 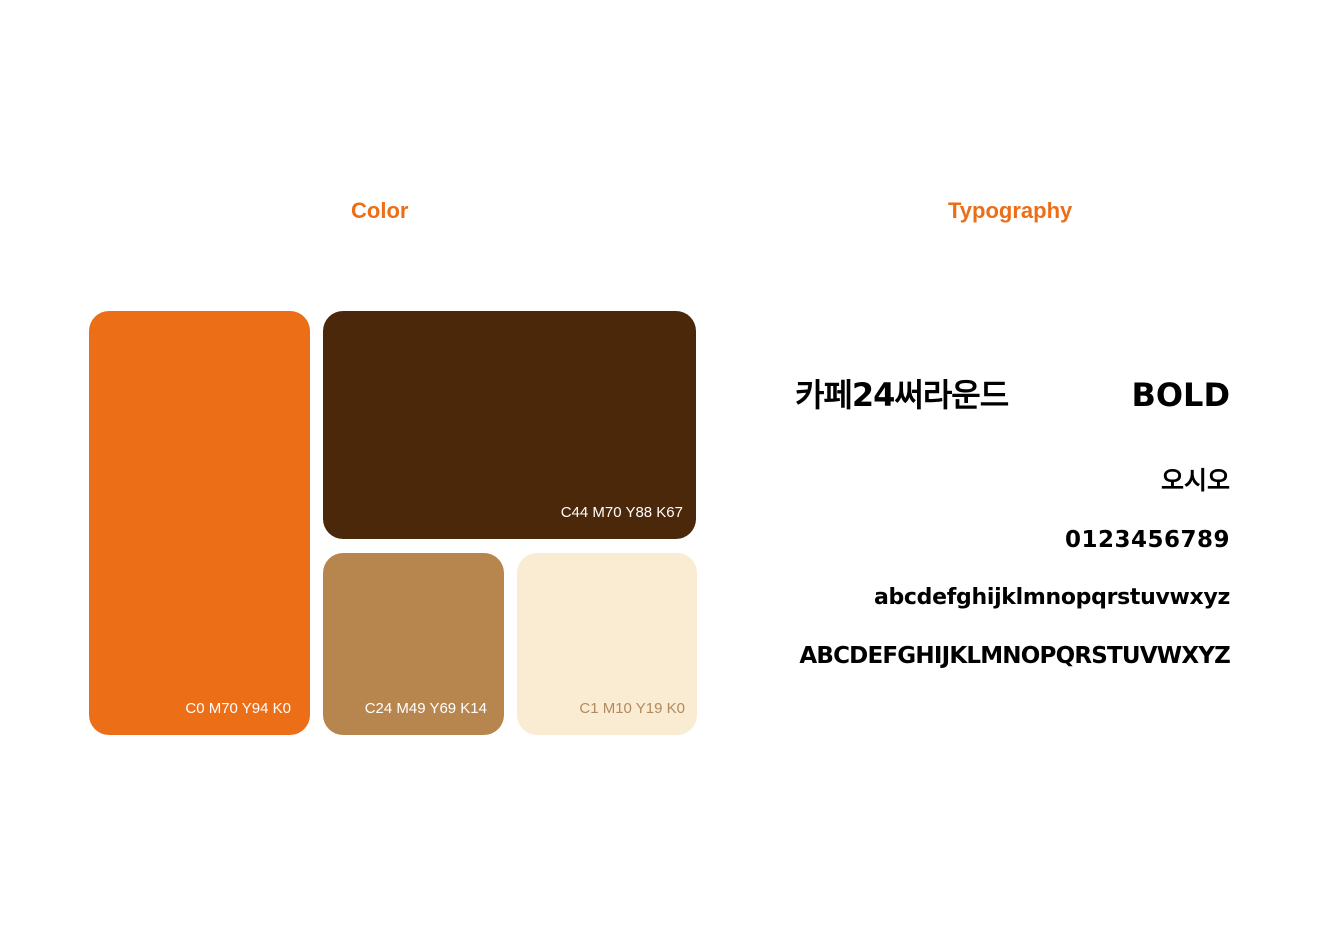 What do you see at coordinates (199, 523) in the screenshot?
I see `color-swatch-orange: C0 M70 Y94 K0` at bounding box center [199, 523].